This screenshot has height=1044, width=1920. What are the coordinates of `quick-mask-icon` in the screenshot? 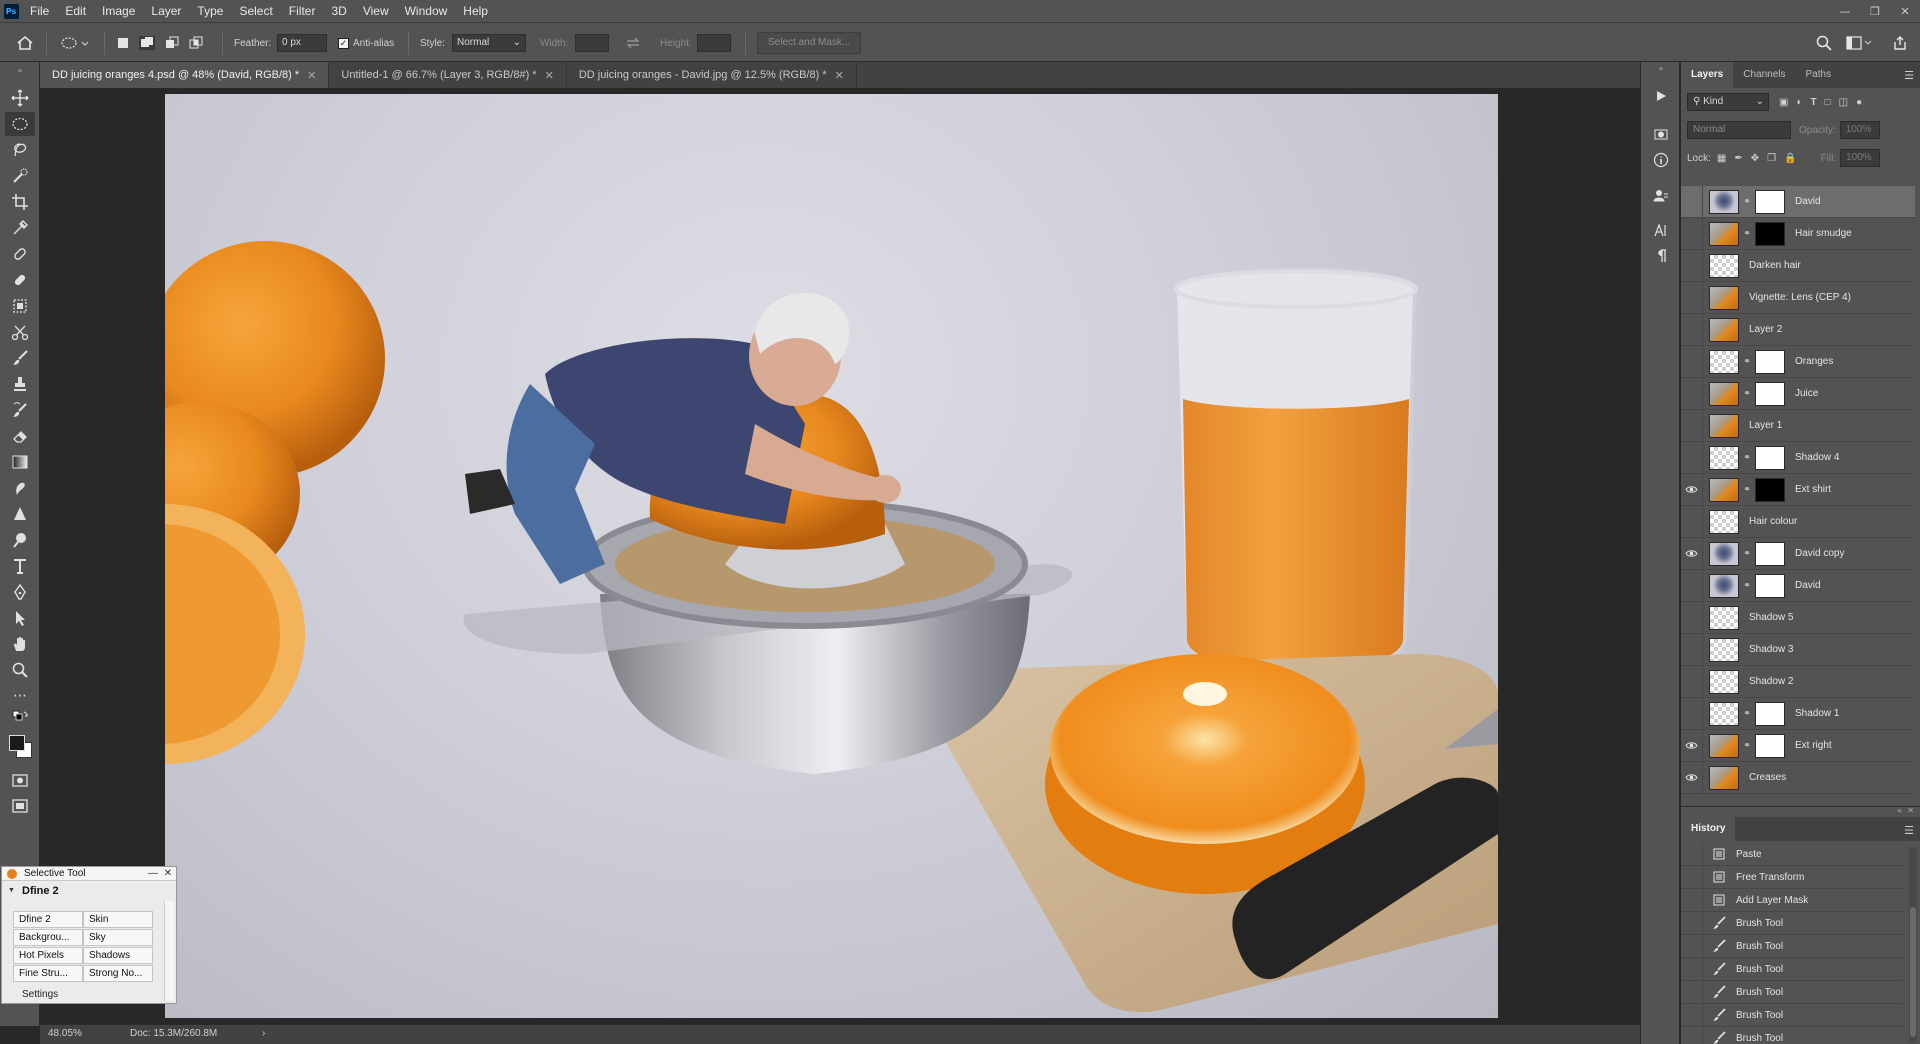 It's located at (20, 780).